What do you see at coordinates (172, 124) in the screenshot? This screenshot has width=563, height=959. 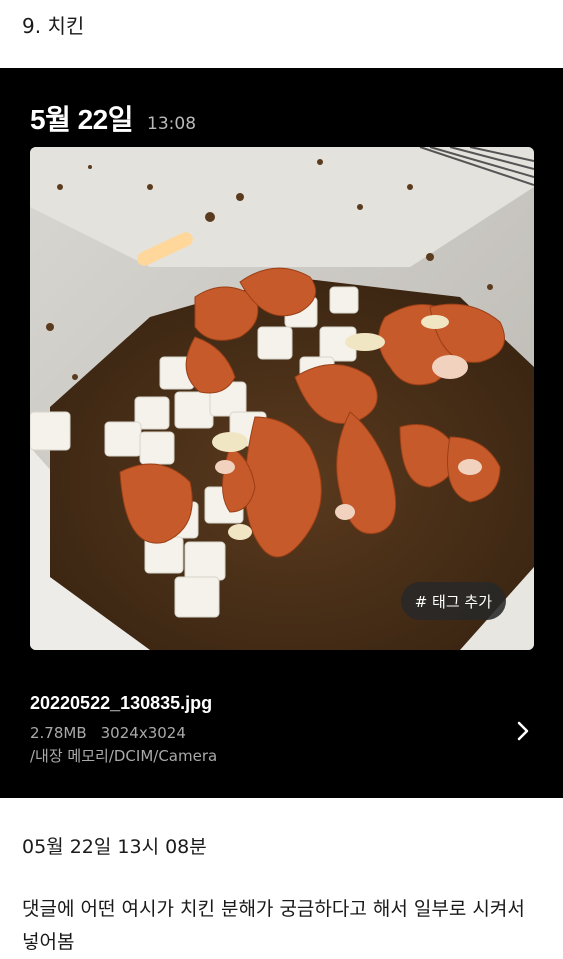 I see `photo-time: 13:08` at bounding box center [172, 124].